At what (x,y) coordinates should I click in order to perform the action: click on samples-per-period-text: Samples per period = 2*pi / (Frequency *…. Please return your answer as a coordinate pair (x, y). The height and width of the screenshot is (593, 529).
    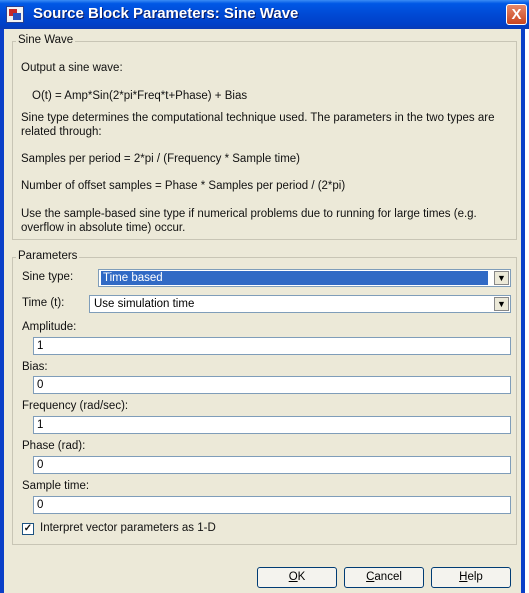
    Looking at the image, I should click on (161, 159).